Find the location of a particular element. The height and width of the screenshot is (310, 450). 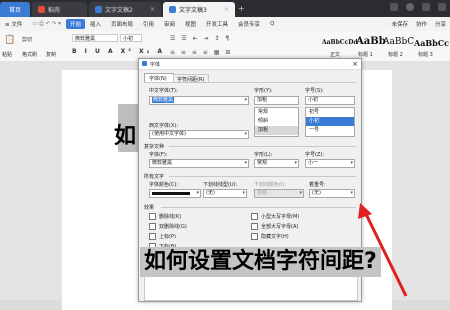

underline-select: (无) ▾ is located at coordinates (225, 193).